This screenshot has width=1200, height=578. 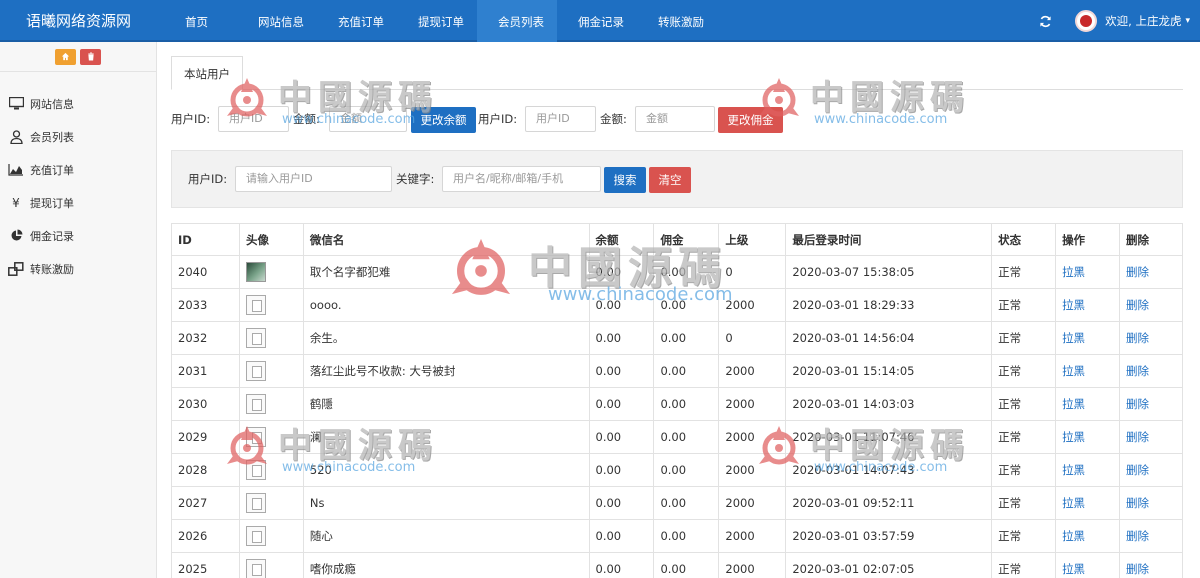 I want to click on pie-chart-icon, so click(x=16, y=236).